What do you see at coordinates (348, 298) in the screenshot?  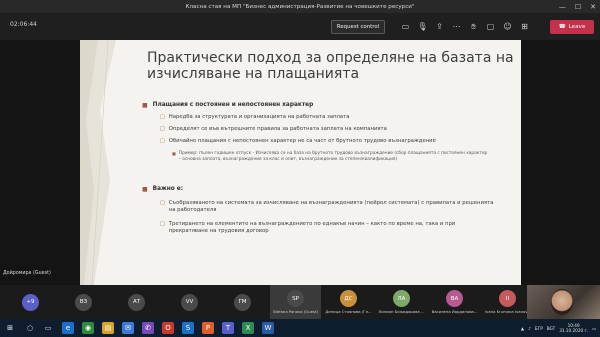 I see `participant-avatar: ДС` at bounding box center [348, 298].